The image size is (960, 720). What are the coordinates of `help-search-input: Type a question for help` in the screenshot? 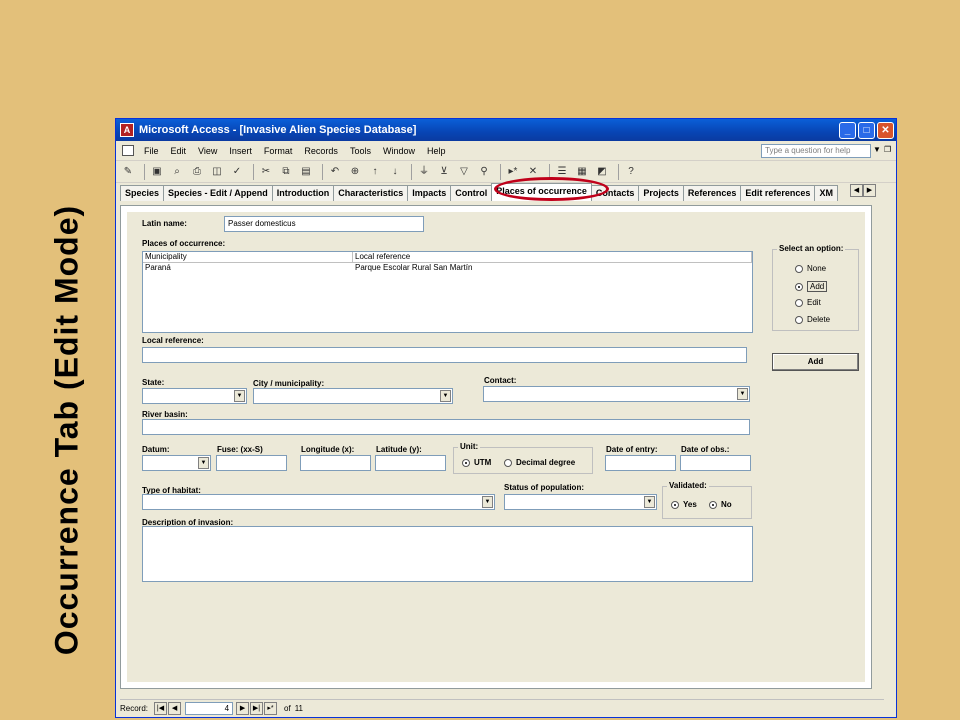 It's located at (816, 151).